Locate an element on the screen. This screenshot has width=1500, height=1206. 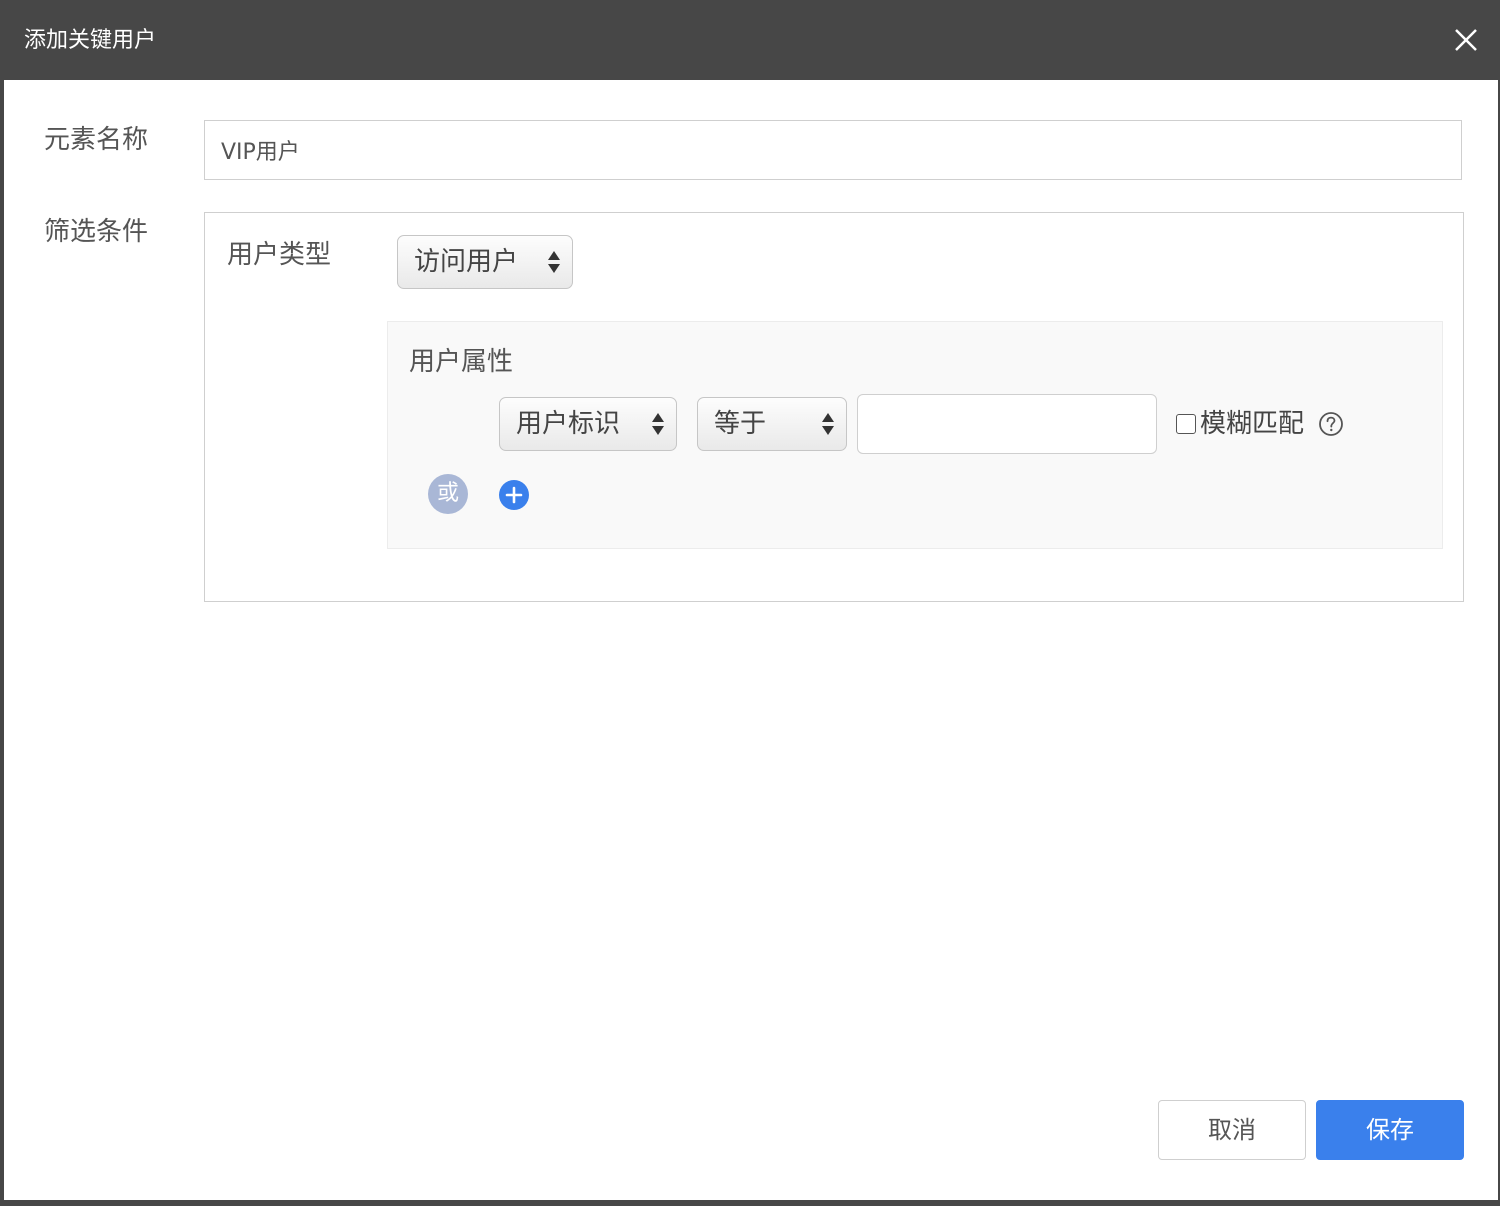
operator-select-value: 等于 is located at coordinates (740, 424).